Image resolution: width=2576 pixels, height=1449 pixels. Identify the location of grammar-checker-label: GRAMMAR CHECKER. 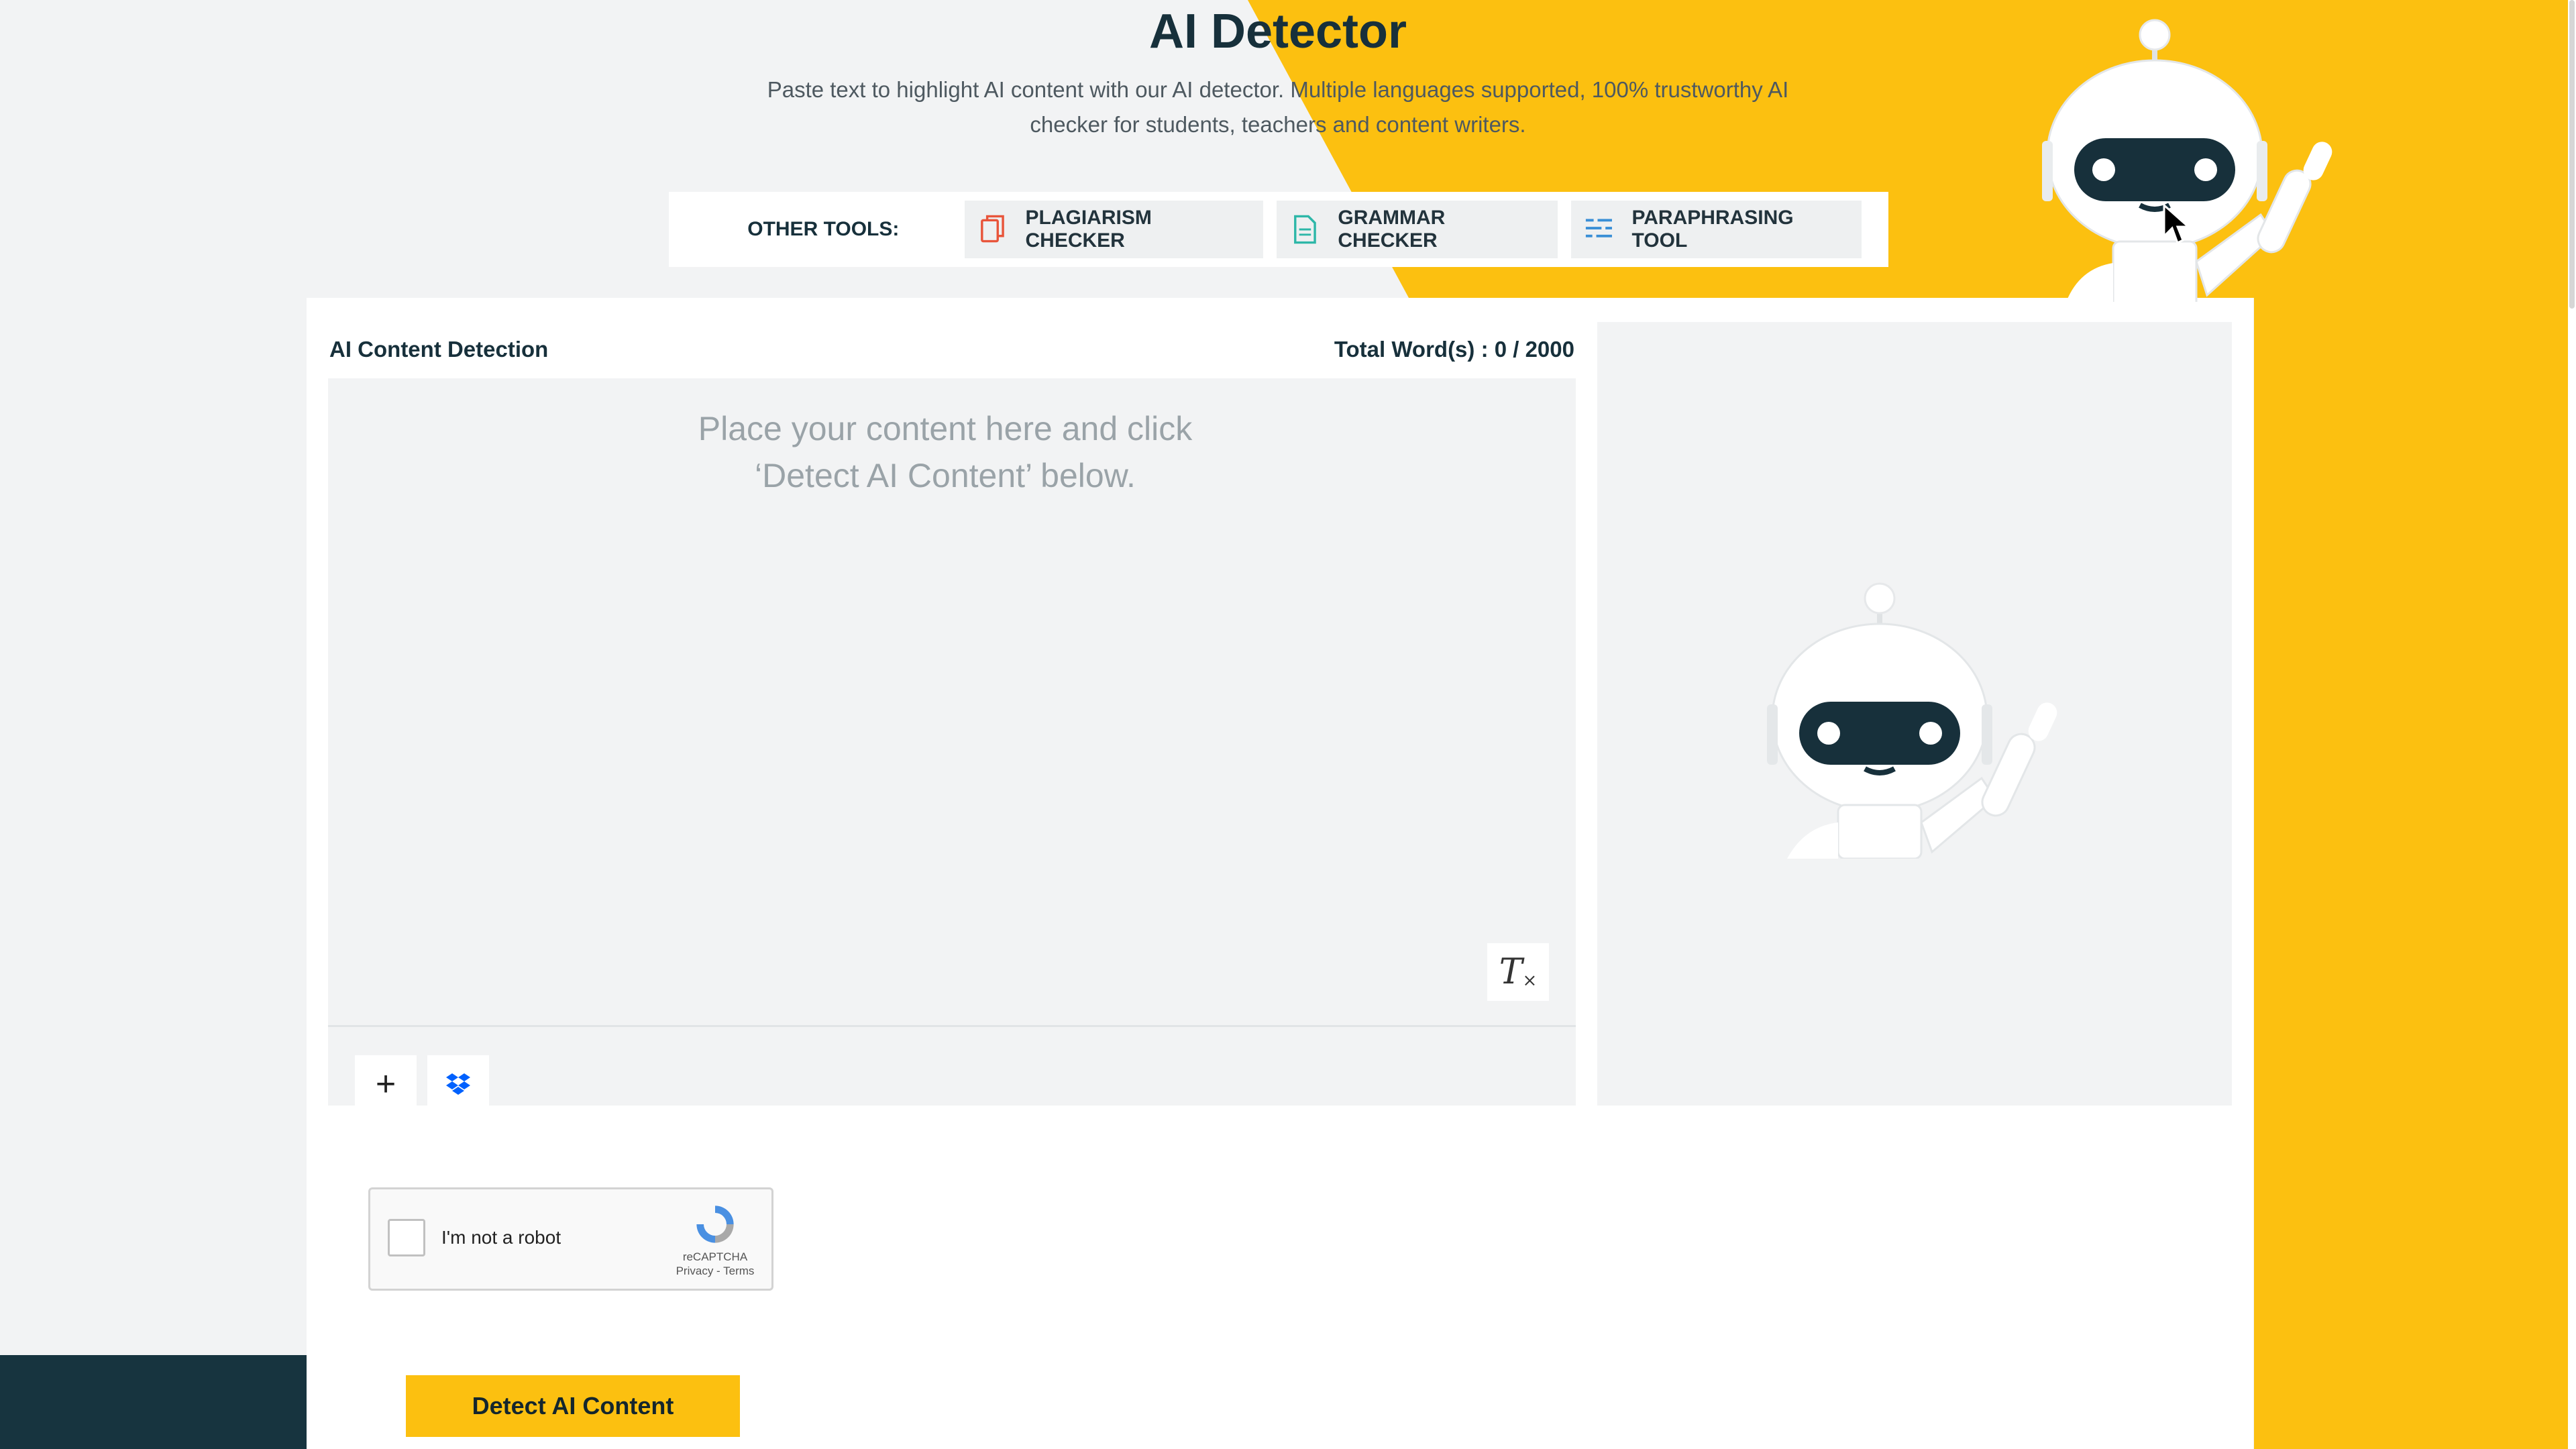
(1392, 229).